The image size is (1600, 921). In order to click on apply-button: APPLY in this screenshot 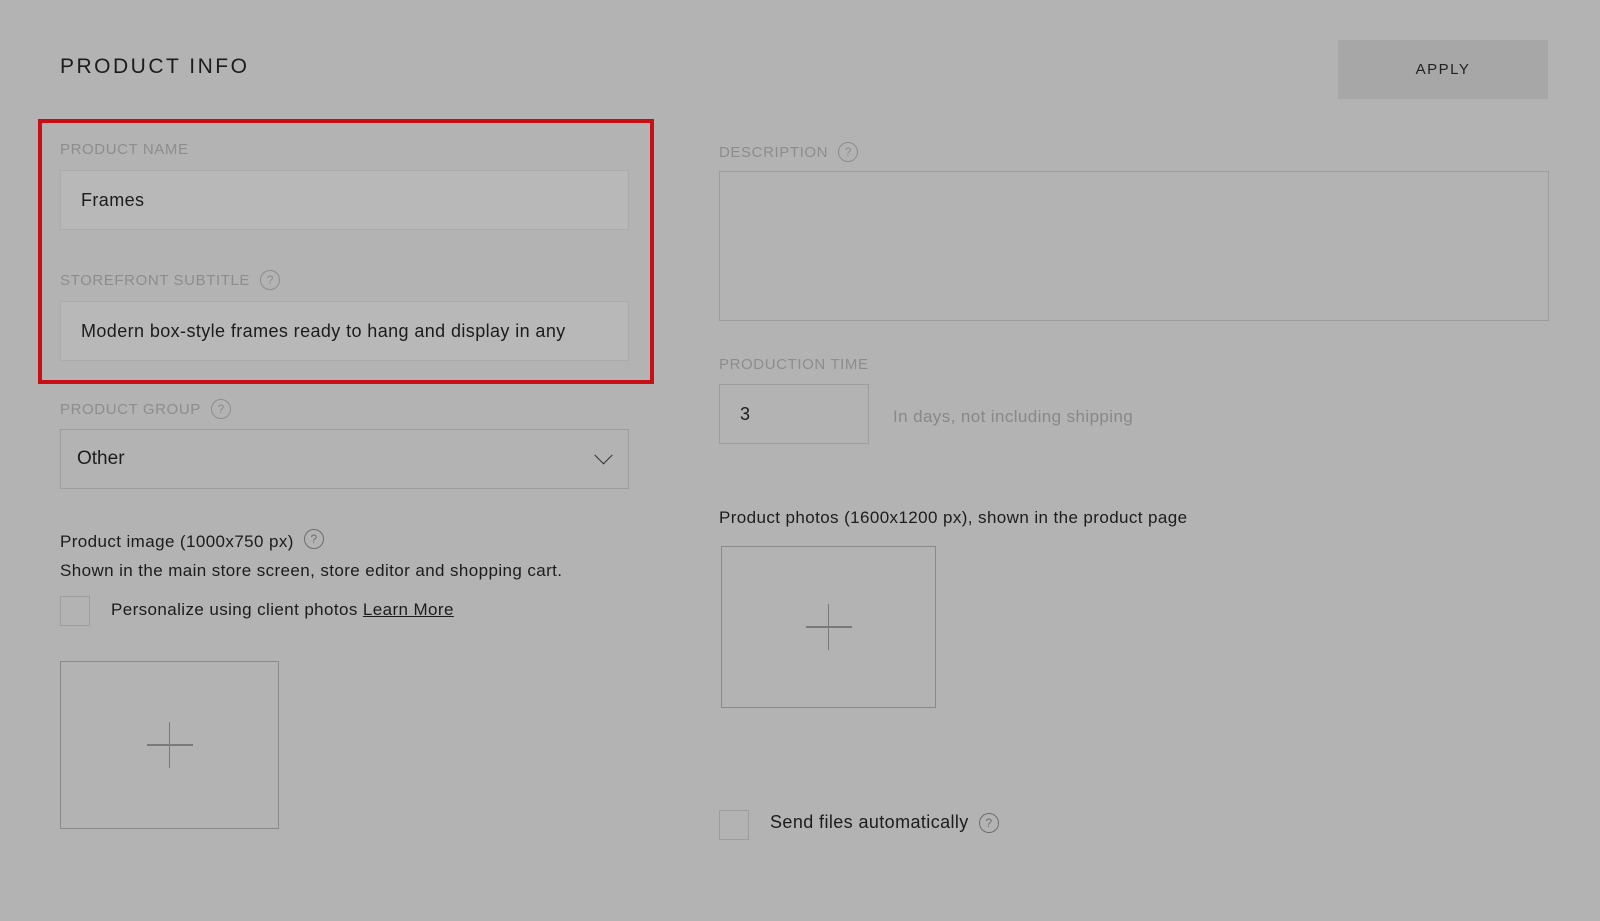, I will do `click(1443, 69)`.